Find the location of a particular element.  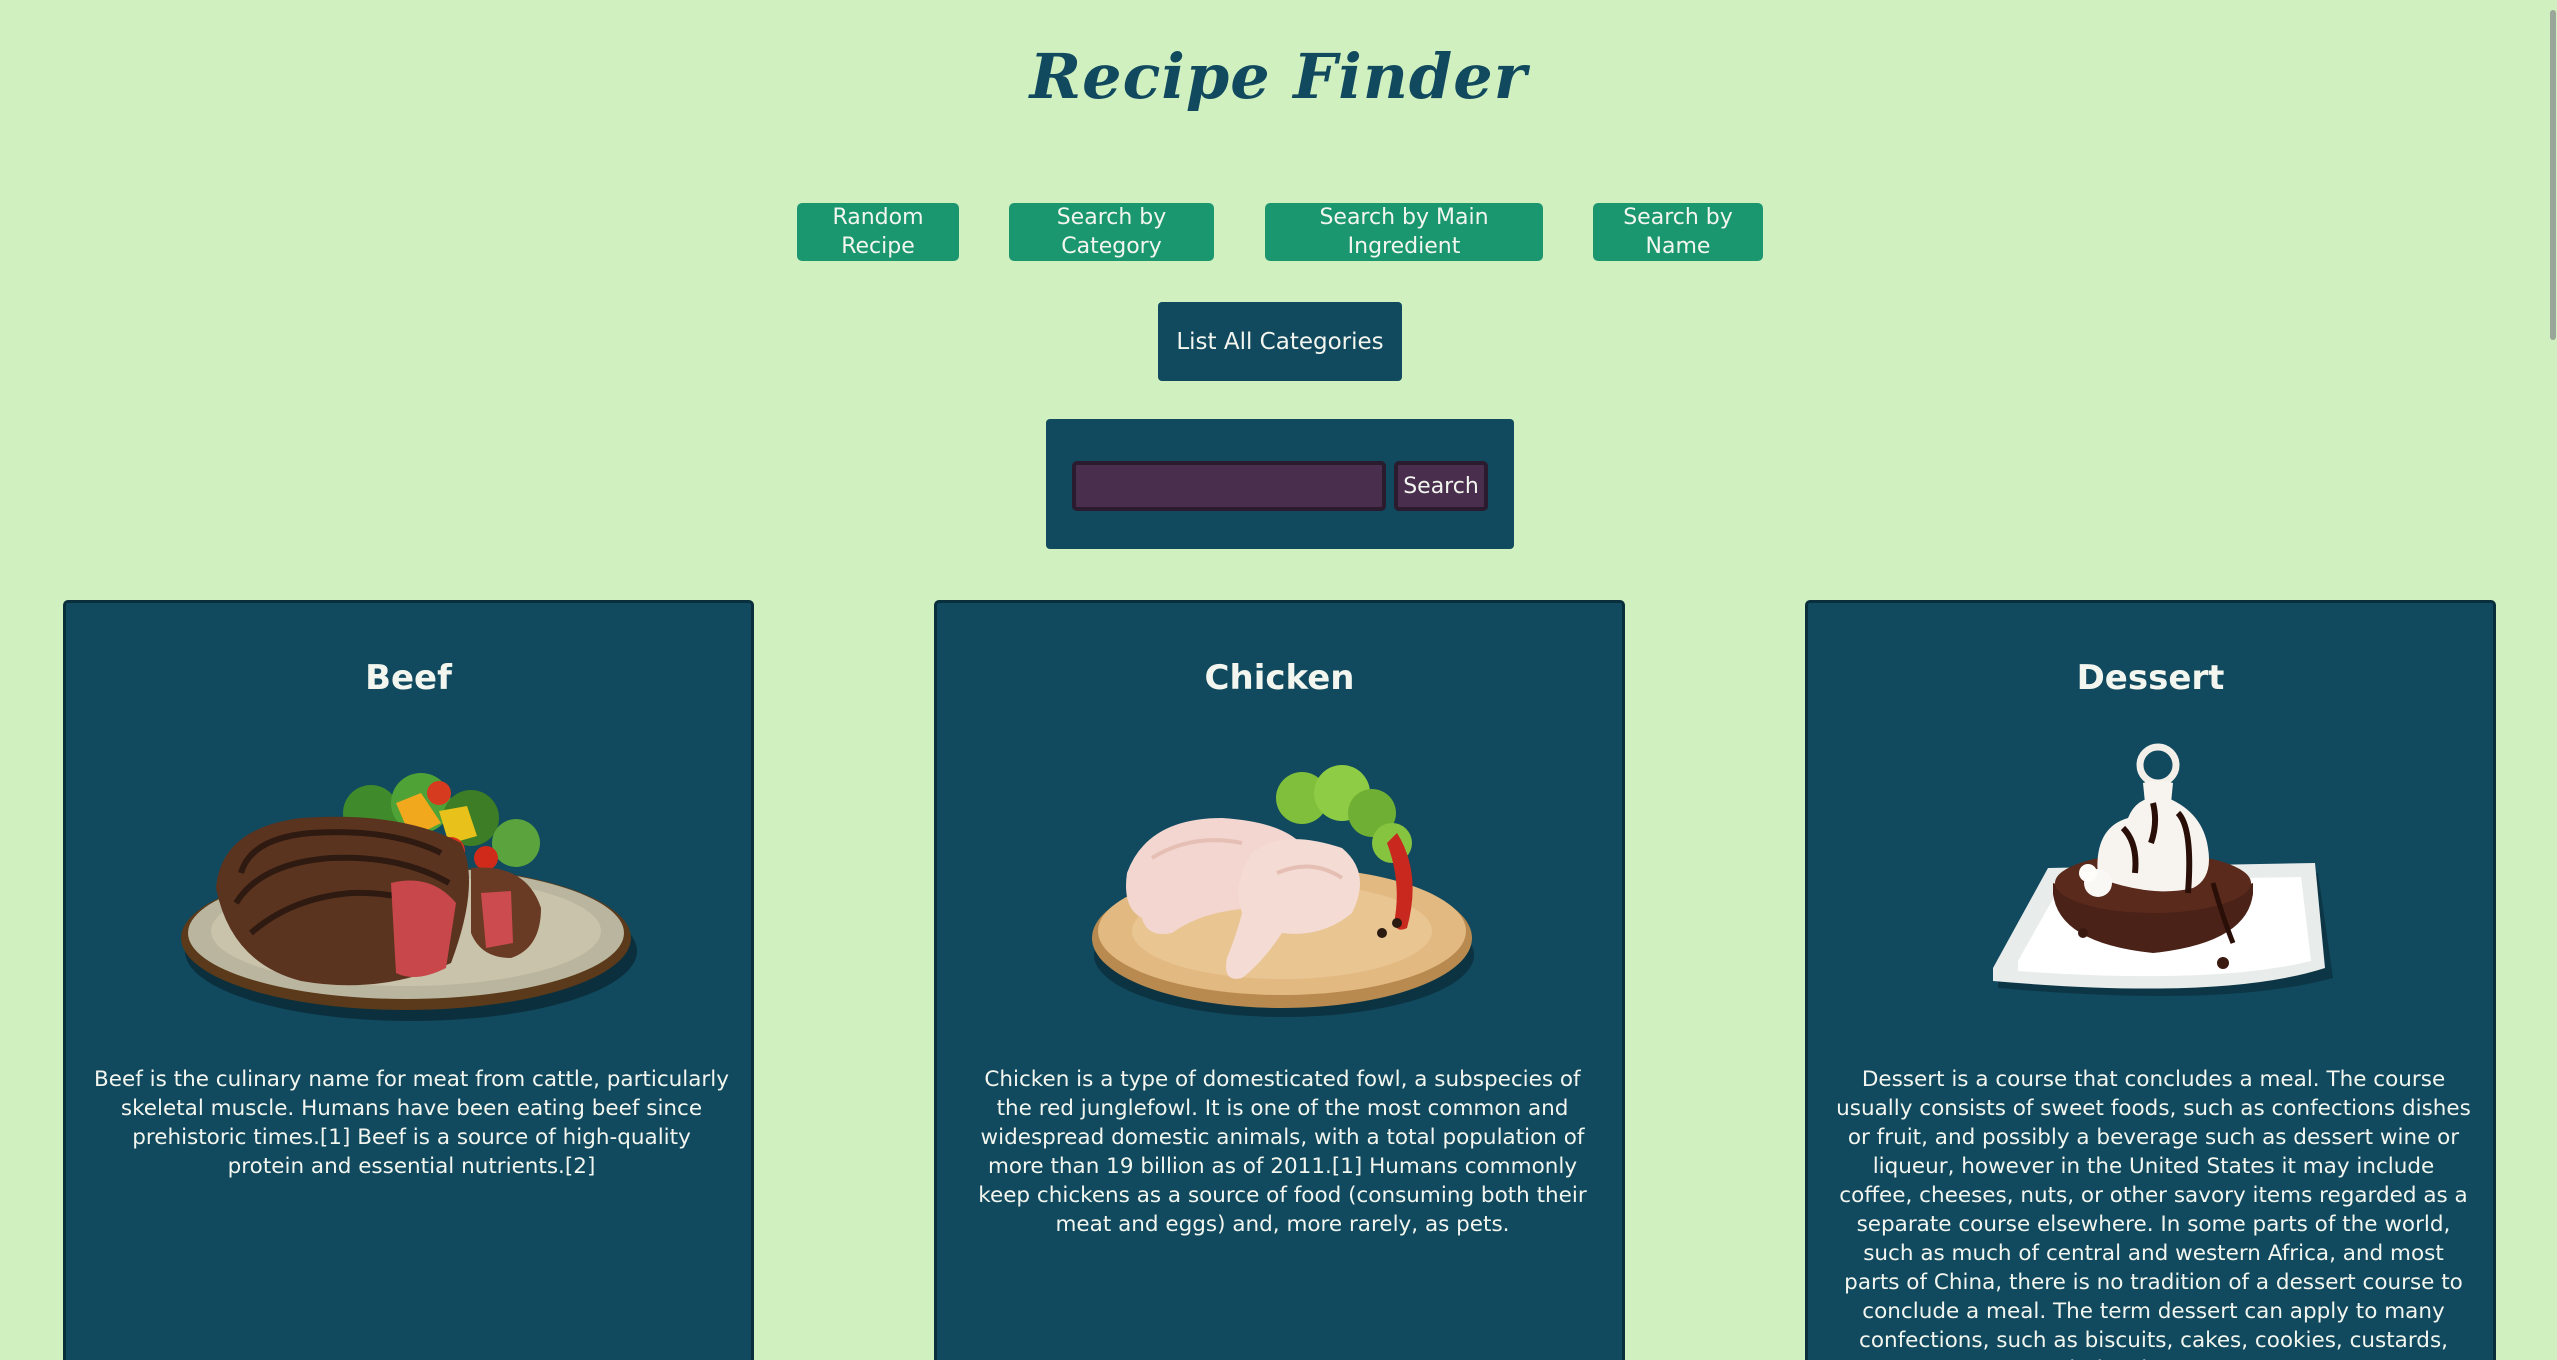

card-title: Beef is located at coordinates (408, 678).